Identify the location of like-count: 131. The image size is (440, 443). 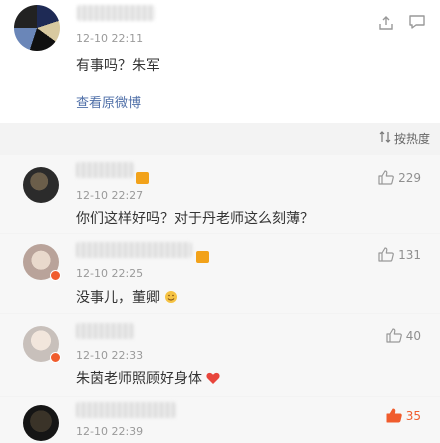
(409, 254).